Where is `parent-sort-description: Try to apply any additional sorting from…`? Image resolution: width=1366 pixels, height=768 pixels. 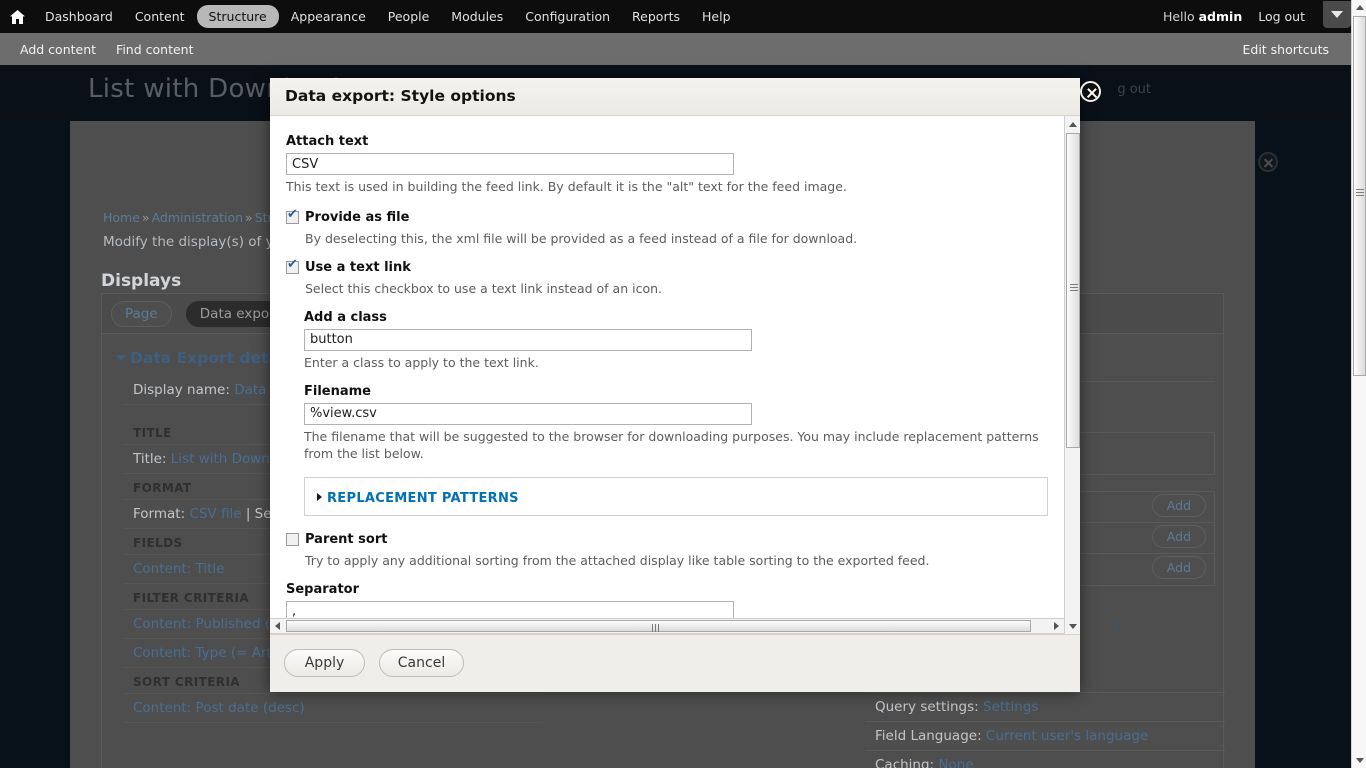
parent-sort-description: Try to apply any additional sorting from… is located at coordinates (617, 560).